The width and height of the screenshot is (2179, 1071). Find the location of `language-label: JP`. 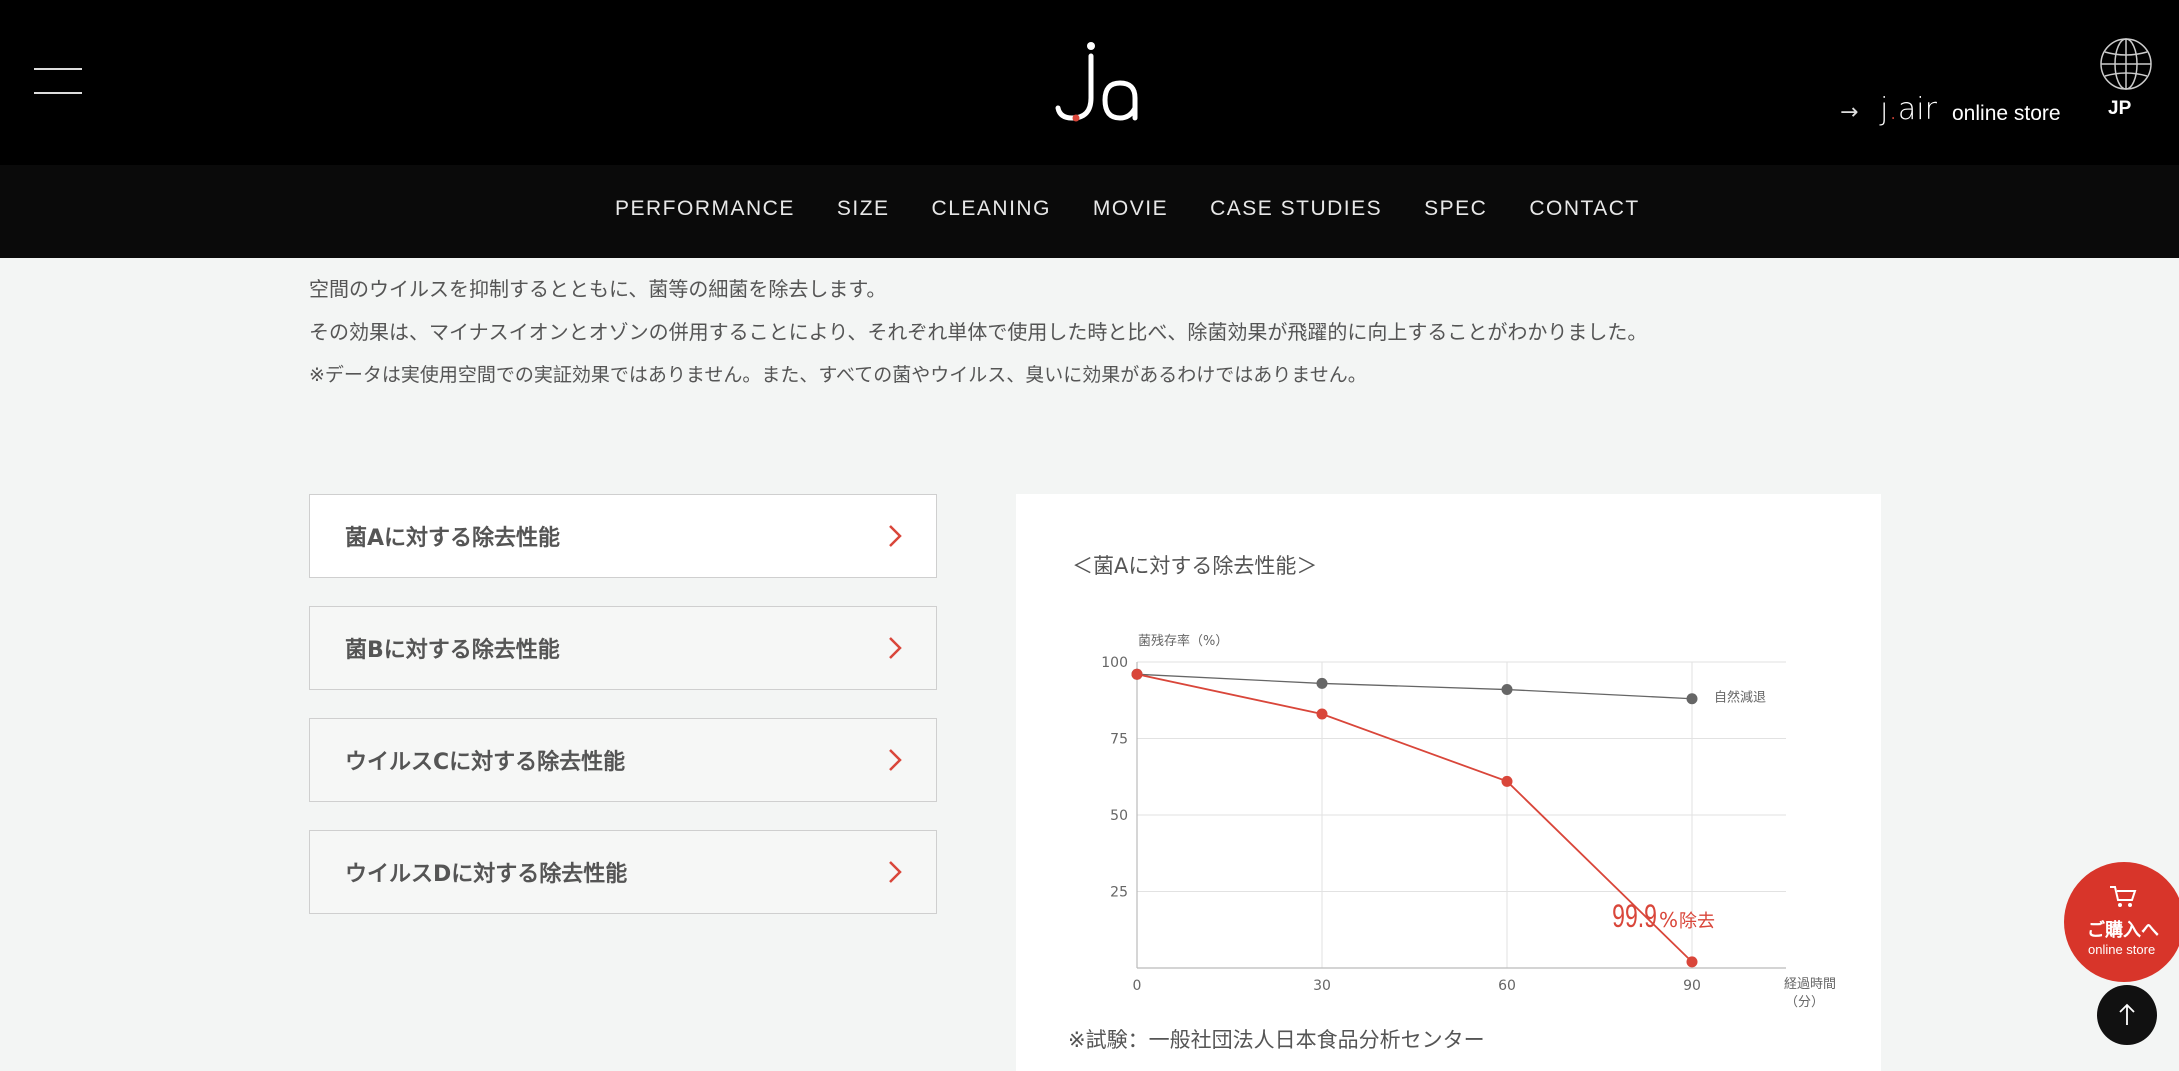

language-label: JP is located at coordinates (2120, 108).